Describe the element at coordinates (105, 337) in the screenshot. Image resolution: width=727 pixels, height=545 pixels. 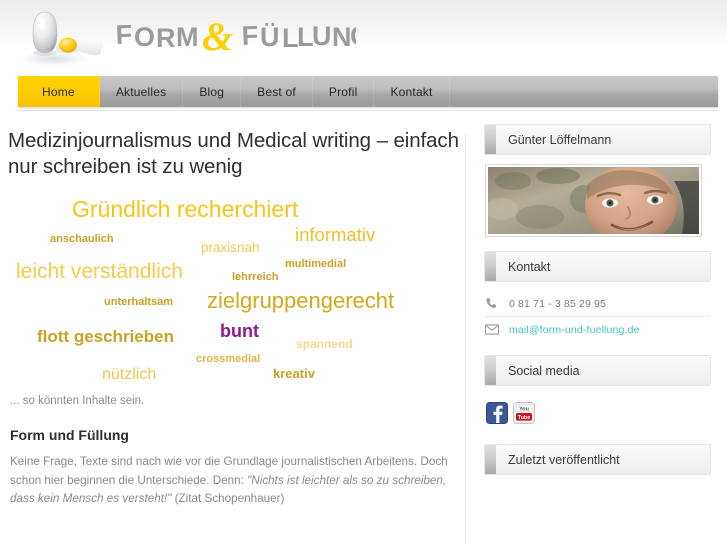
I see `cloud-word: flott geschrieben` at that location.